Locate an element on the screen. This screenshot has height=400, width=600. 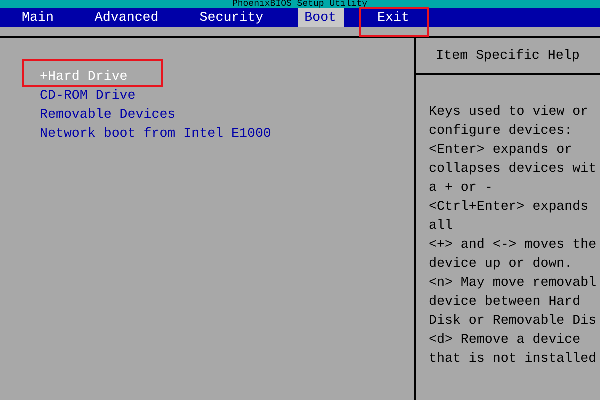
help-text: Keys used to view or is located at coordinates (509, 112).